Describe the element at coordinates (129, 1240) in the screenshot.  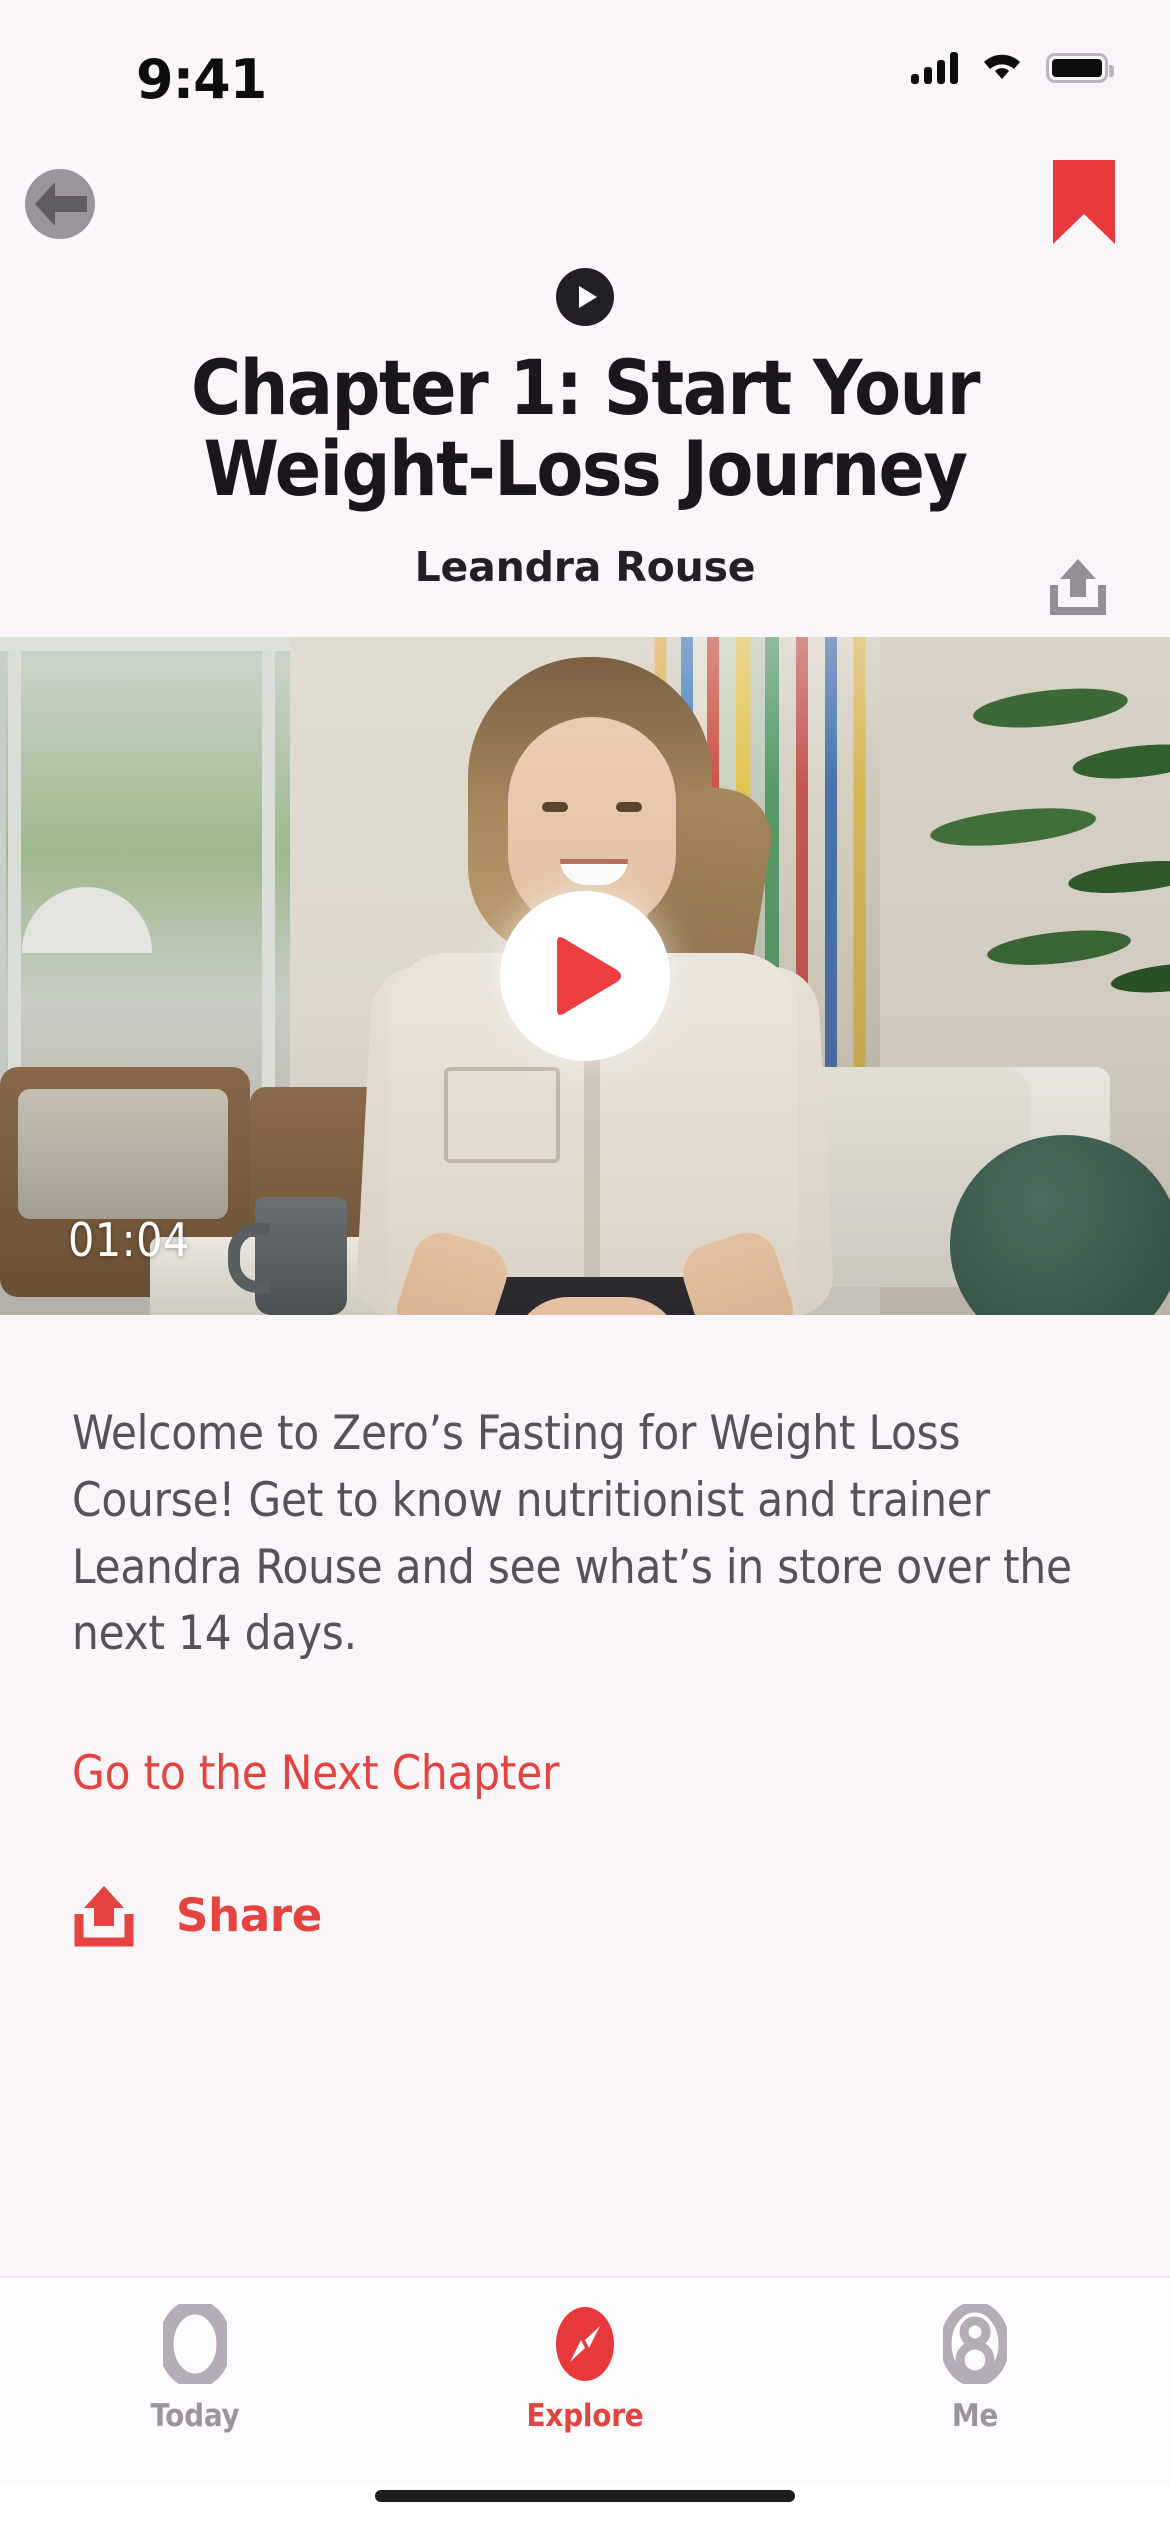
I see `video-duration: 01:04` at that location.